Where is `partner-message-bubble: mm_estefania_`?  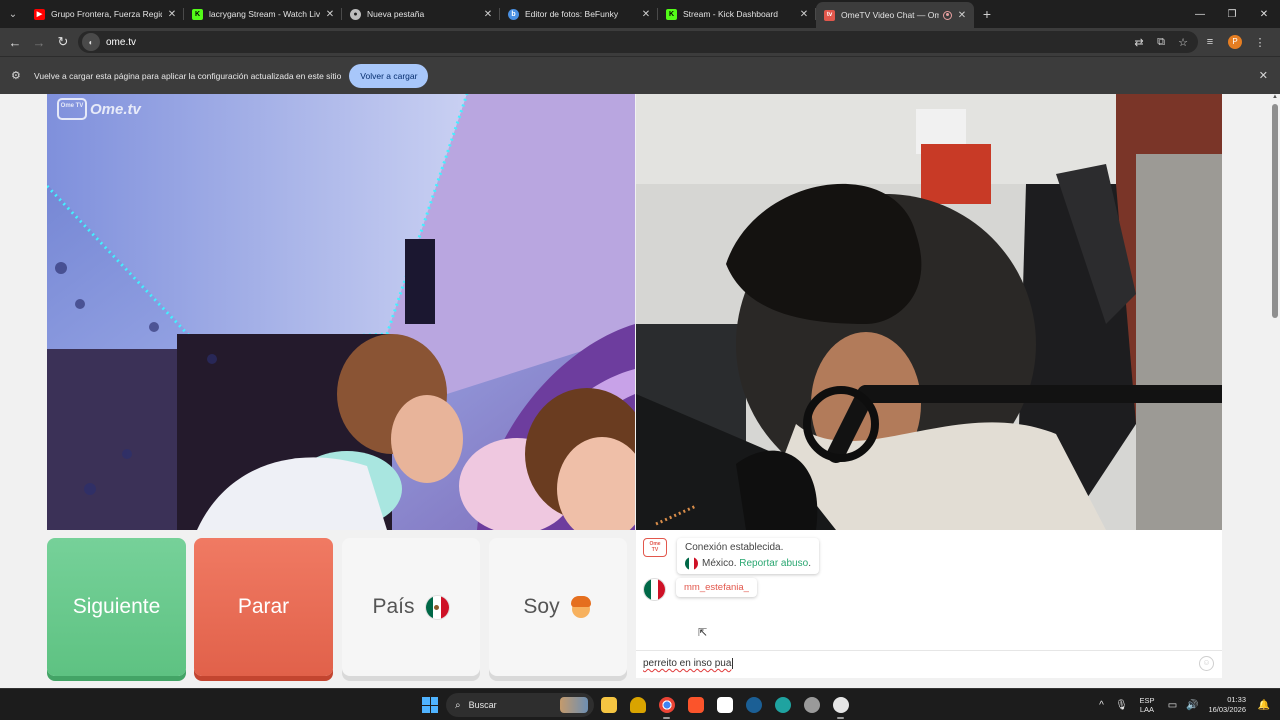
partner-message-bubble: mm_estefania_ is located at coordinates (716, 587).